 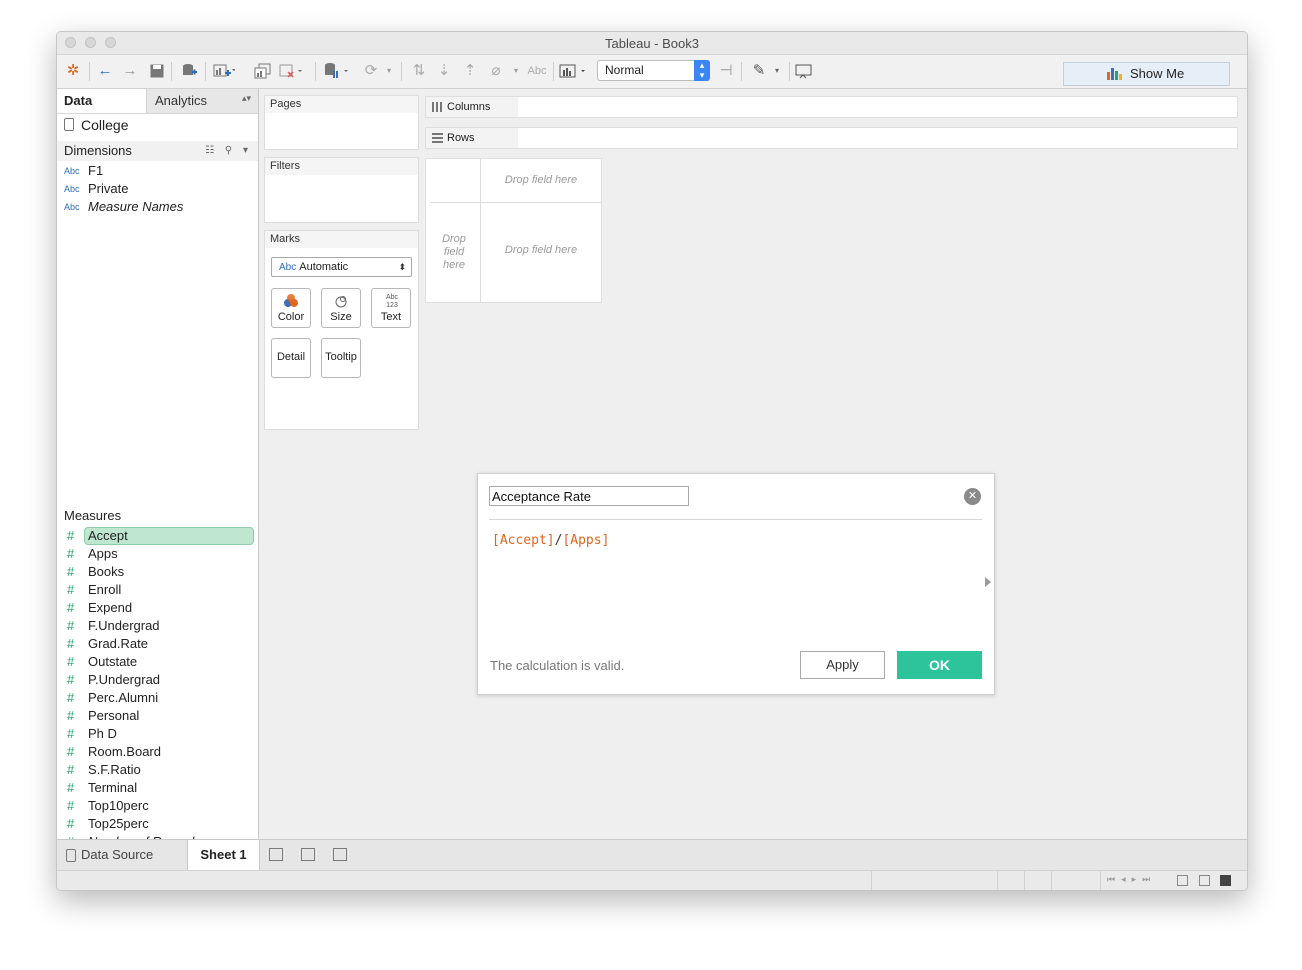 I want to click on color-button: Color, so click(x=291, y=308).